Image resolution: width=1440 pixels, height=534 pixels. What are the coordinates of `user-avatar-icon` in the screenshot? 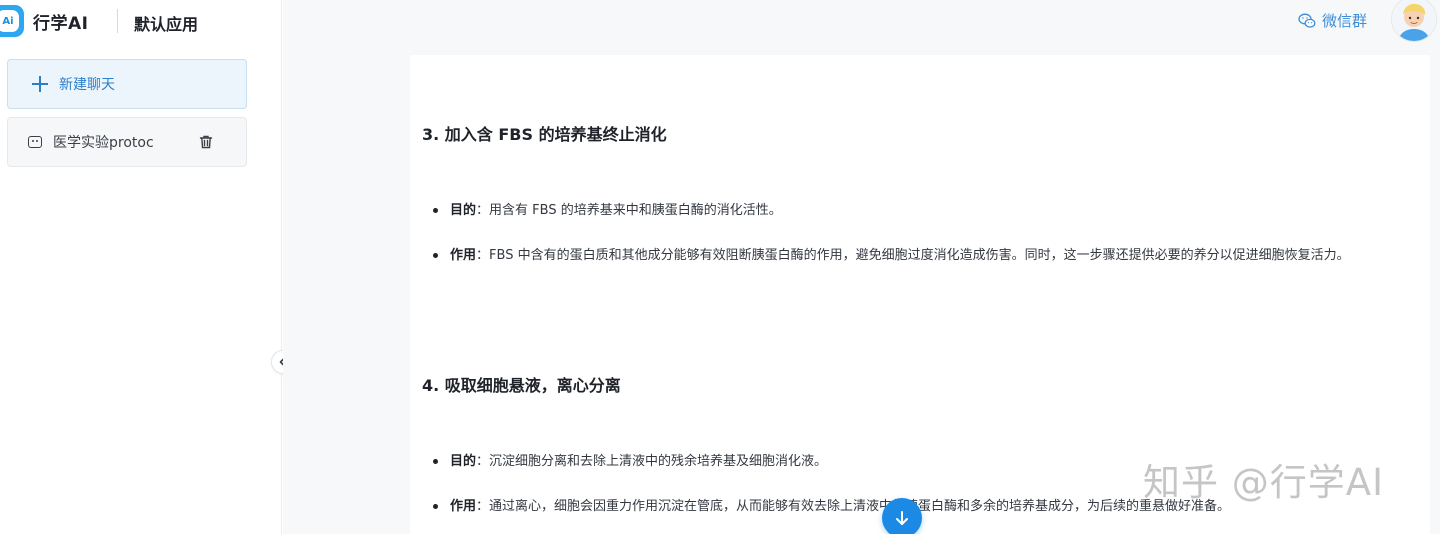 It's located at (1414, 20).